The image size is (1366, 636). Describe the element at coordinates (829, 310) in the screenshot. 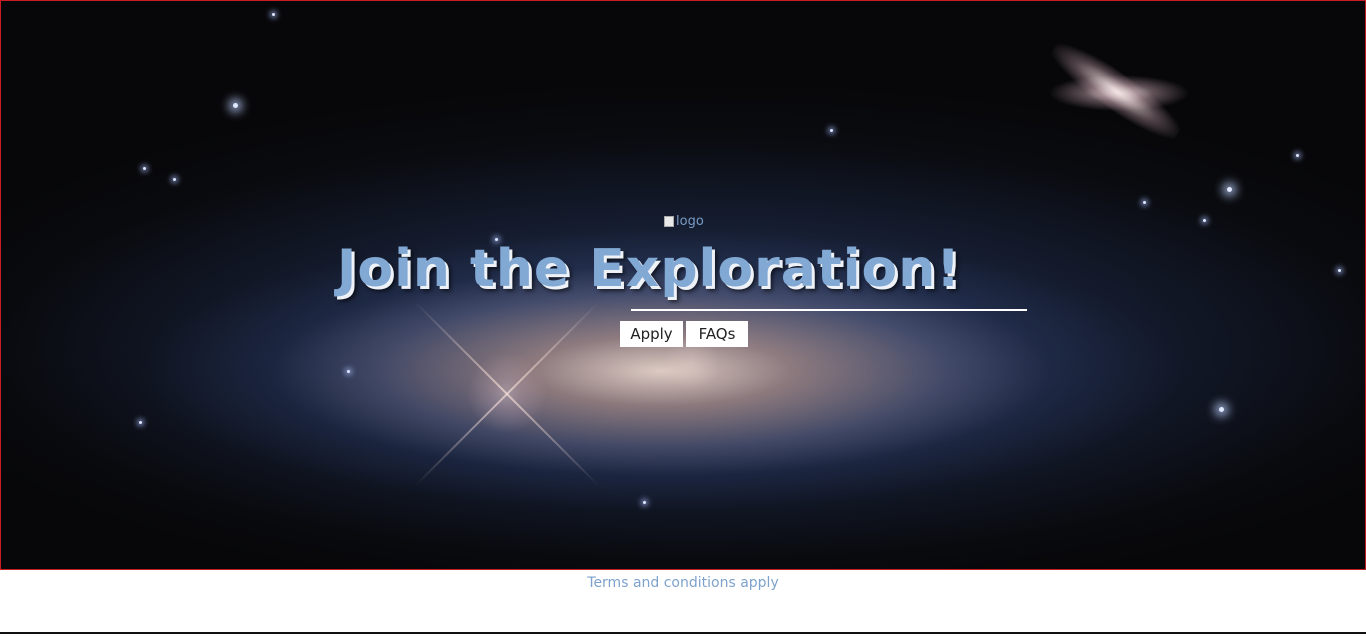

I see `title-underline` at that location.